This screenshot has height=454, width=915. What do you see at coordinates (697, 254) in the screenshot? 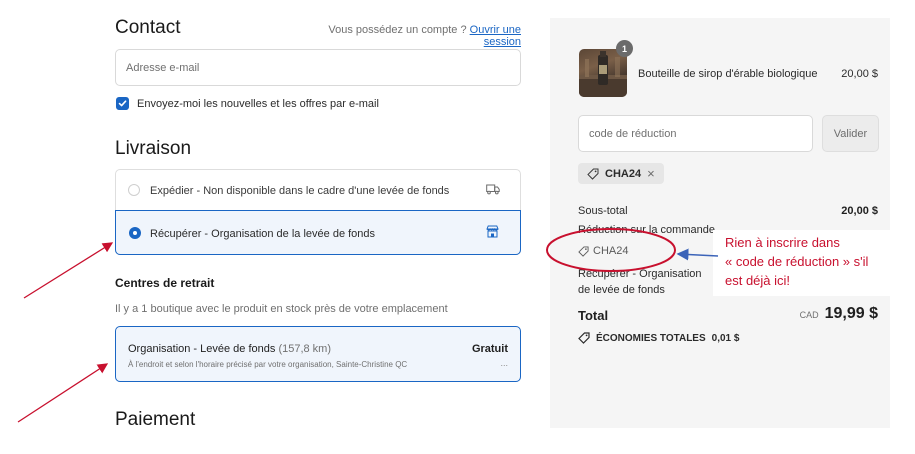
I see `annotation-pointer-arrow-blue` at bounding box center [697, 254].